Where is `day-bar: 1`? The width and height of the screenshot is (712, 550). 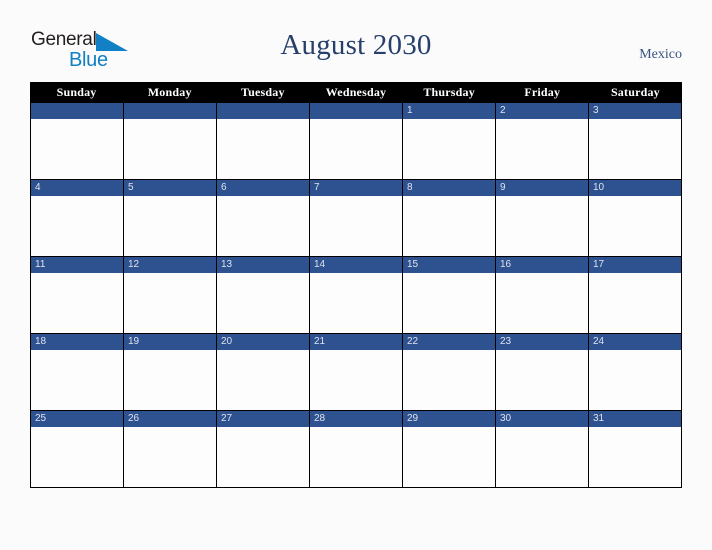
day-bar: 1 is located at coordinates (449, 111).